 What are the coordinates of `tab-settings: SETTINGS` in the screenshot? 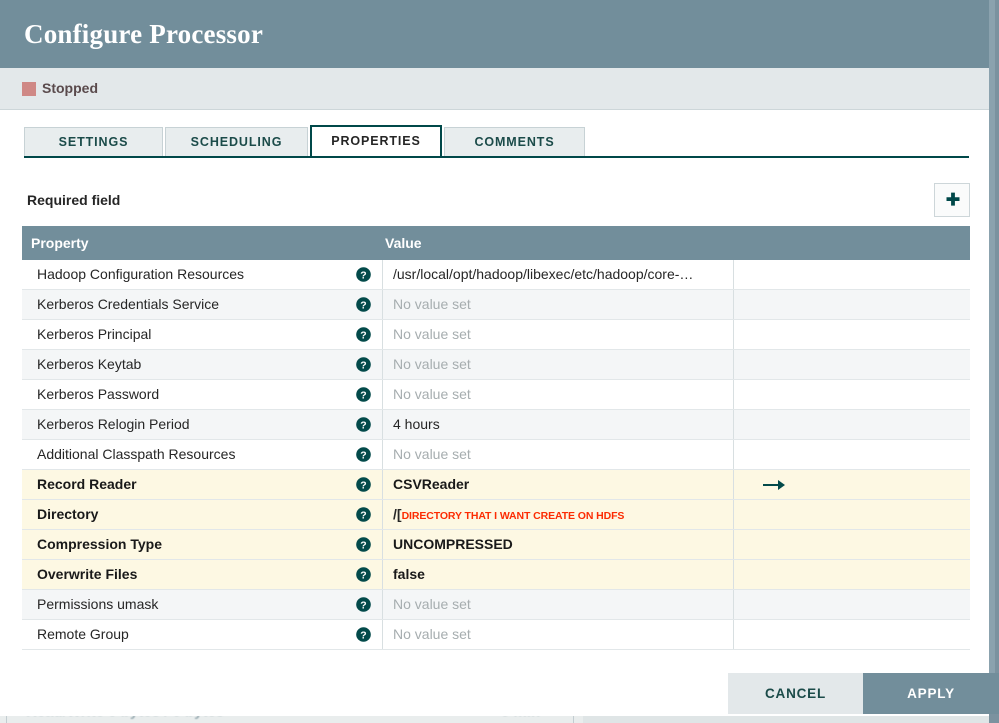 It's located at (93, 141).